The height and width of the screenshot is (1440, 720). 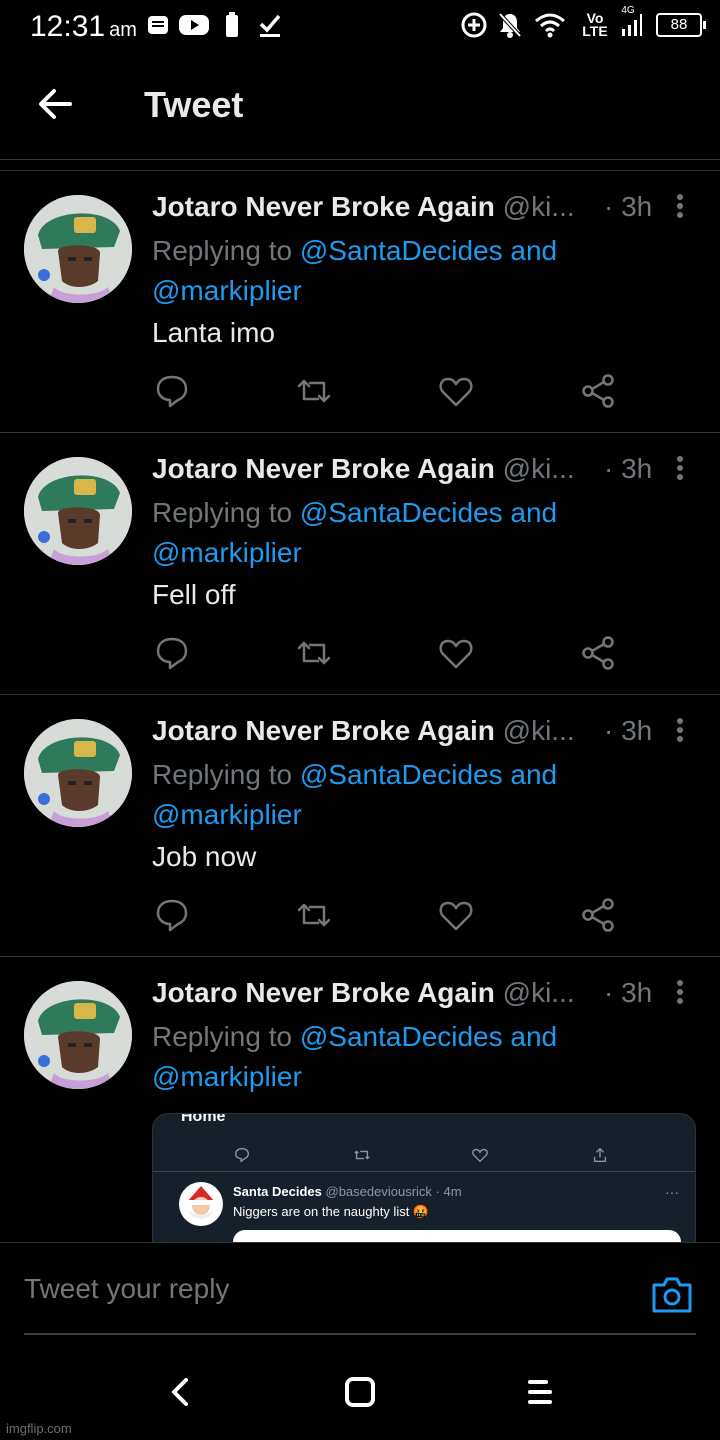 I want to click on reply-underline, so click(x=360, y=1334).